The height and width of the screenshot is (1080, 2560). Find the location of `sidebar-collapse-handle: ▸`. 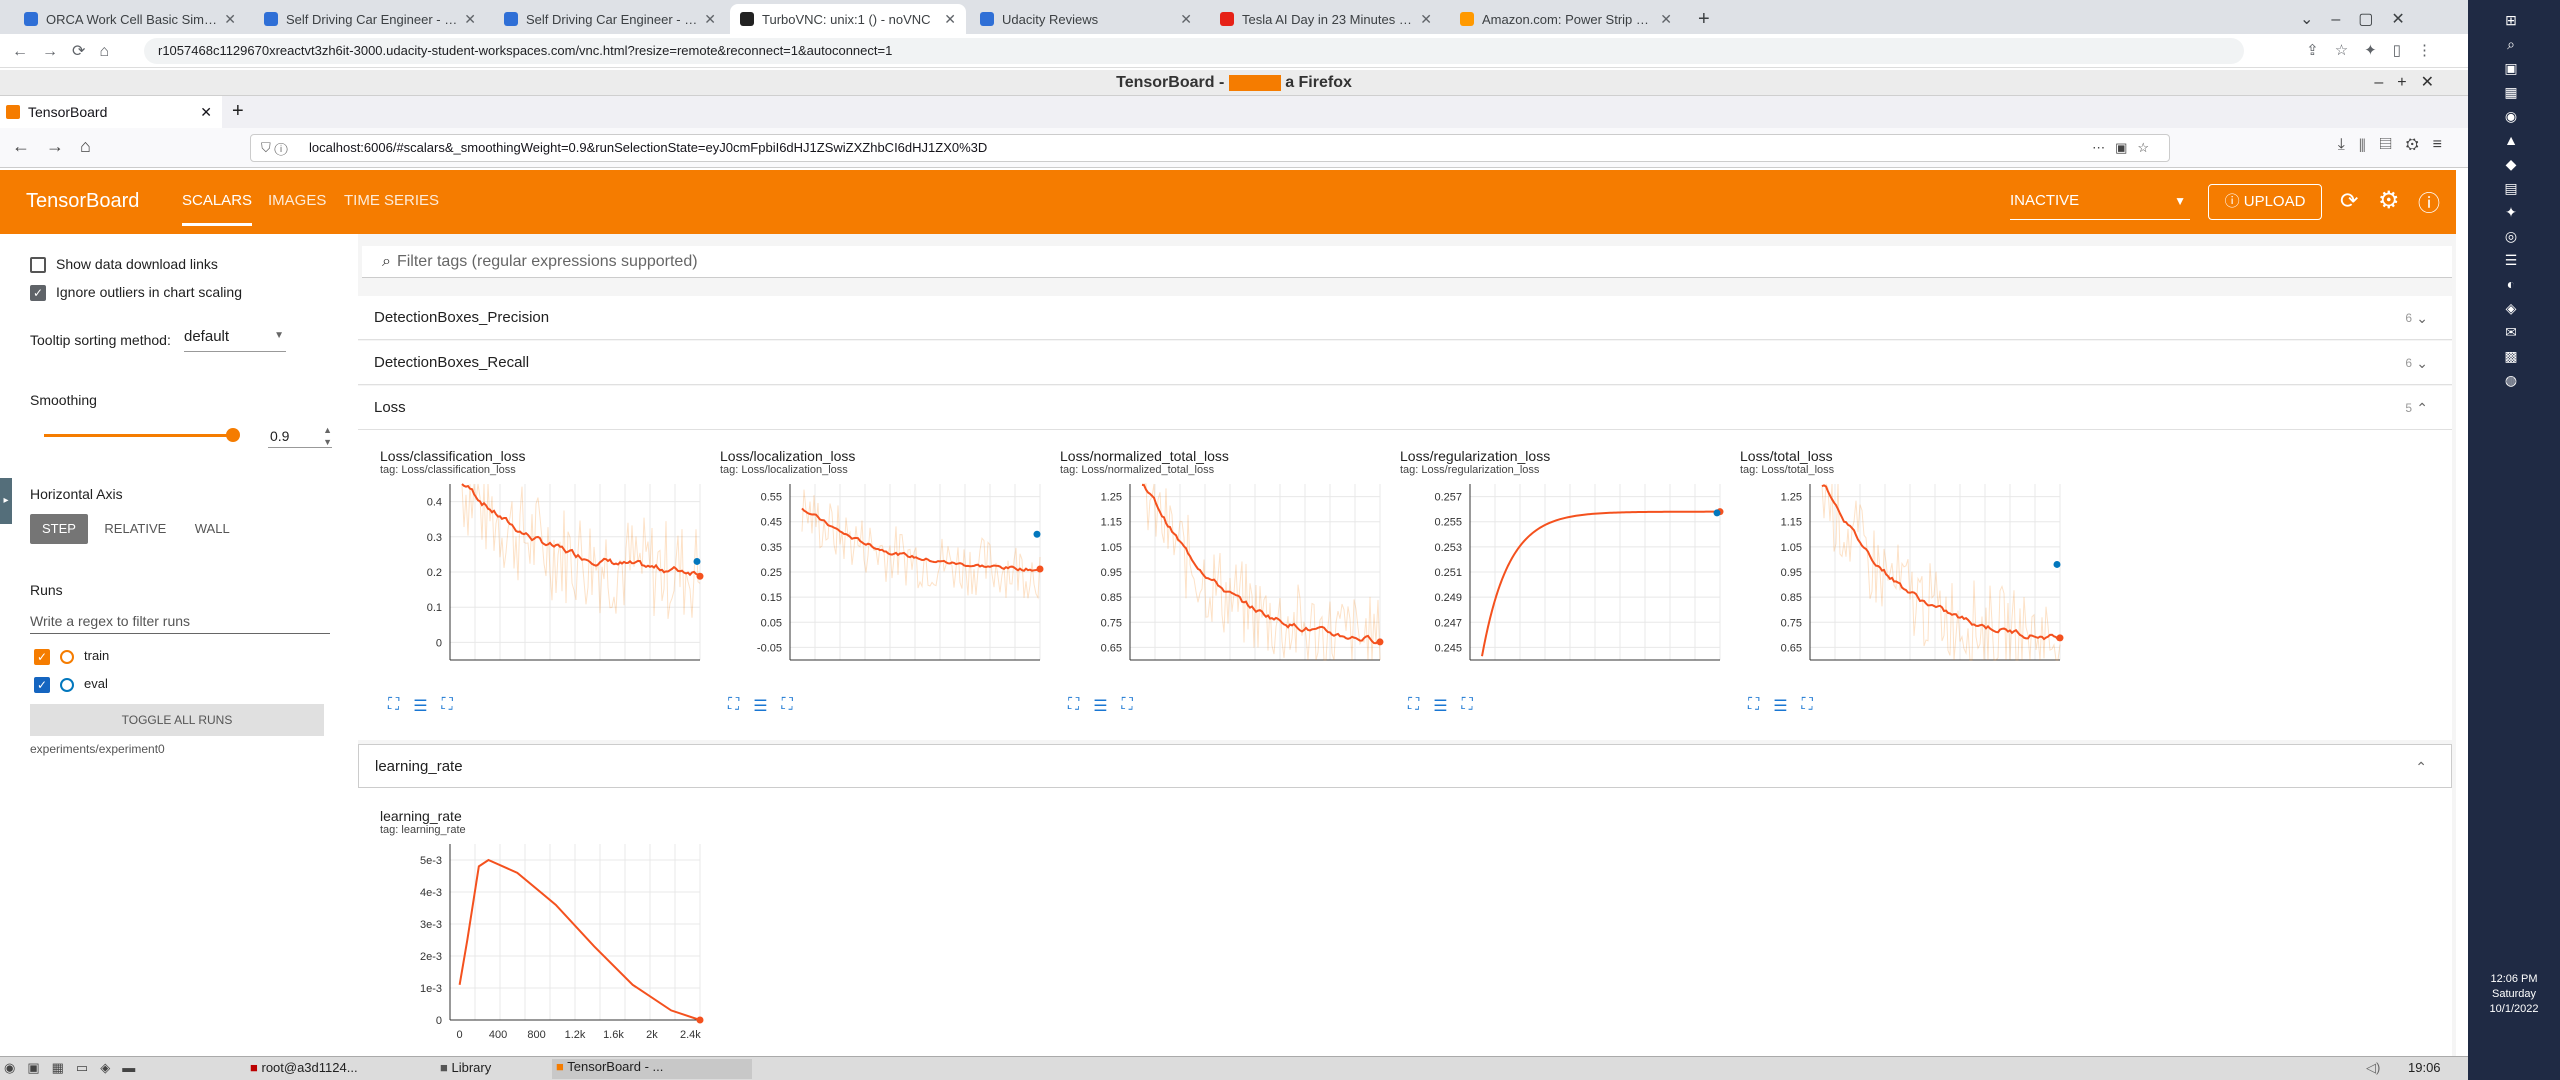

sidebar-collapse-handle: ▸ is located at coordinates (6, 501).